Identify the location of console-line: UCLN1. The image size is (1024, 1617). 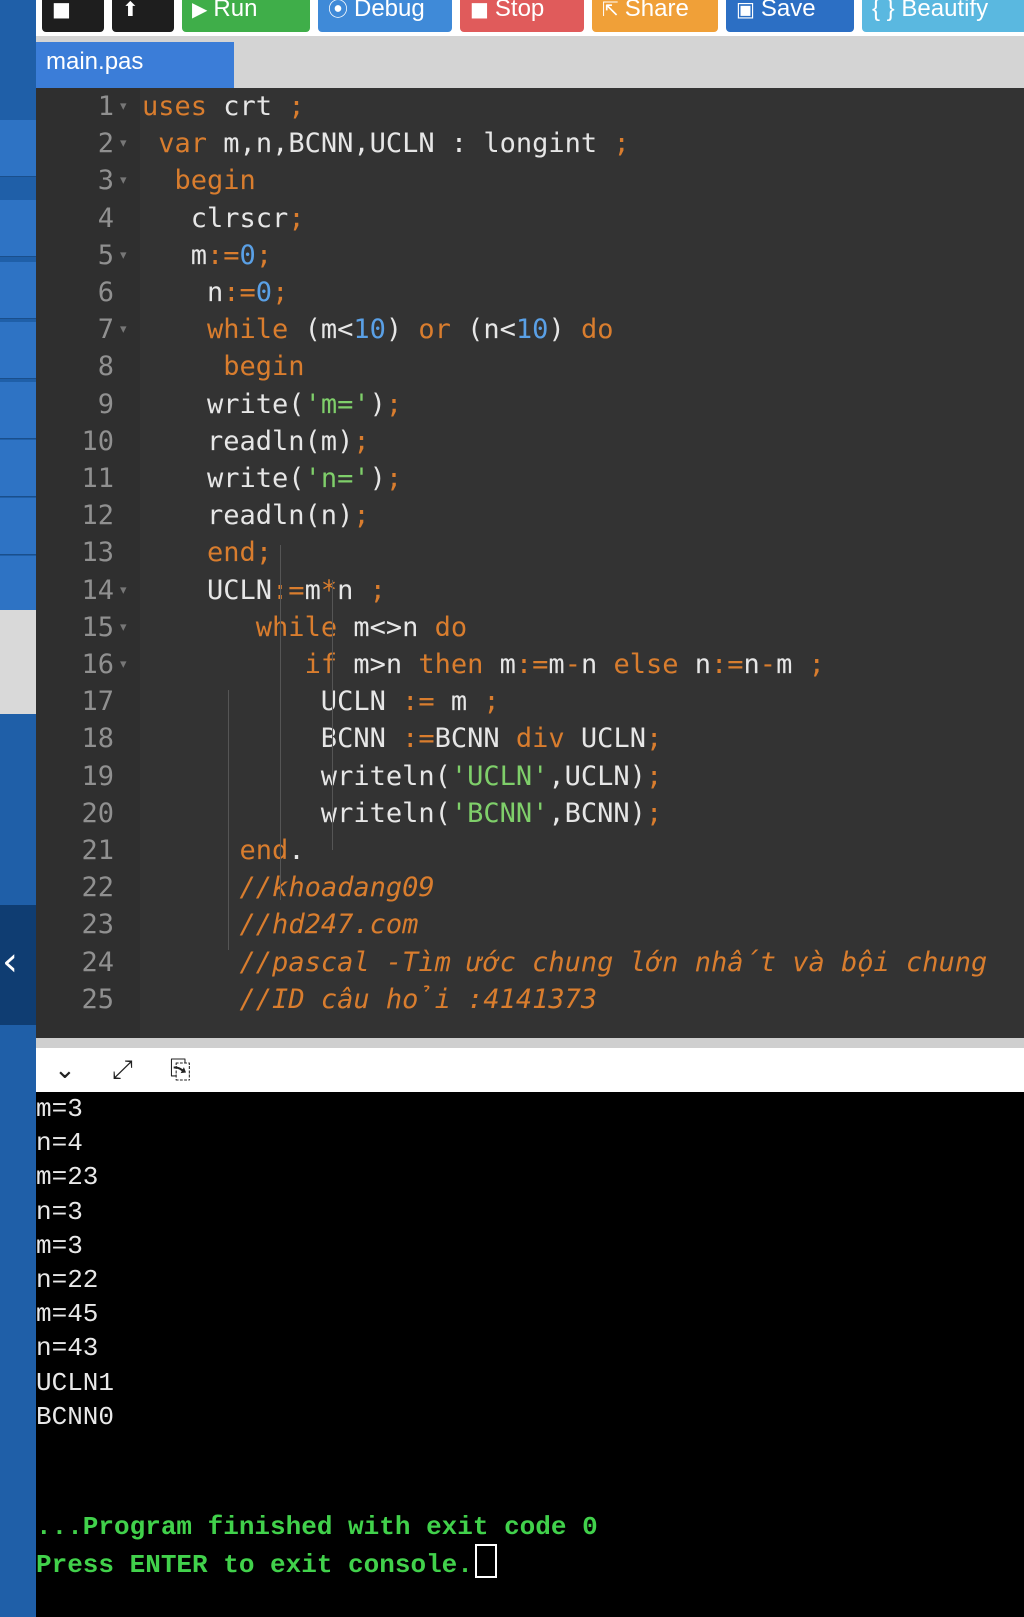
(75, 1382).